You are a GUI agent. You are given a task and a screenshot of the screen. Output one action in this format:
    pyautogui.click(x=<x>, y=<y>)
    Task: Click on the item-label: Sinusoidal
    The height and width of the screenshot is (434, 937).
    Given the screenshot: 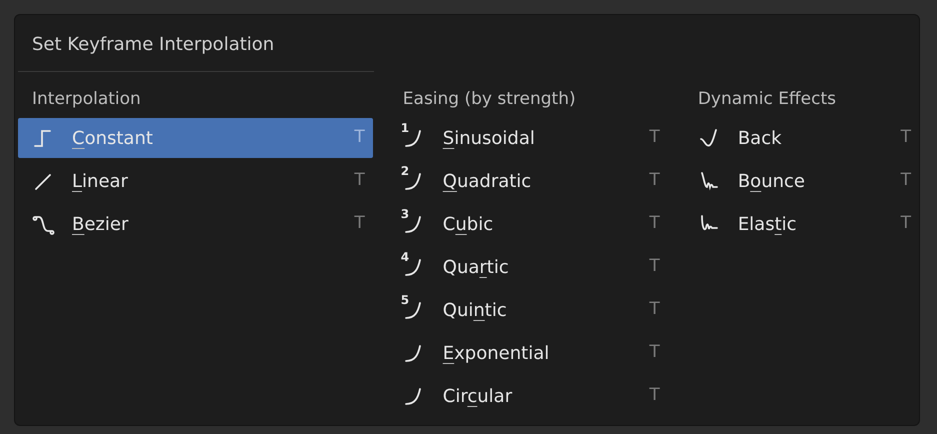 What is the action you would take?
    pyautogui.click(x=488, y=138)
    